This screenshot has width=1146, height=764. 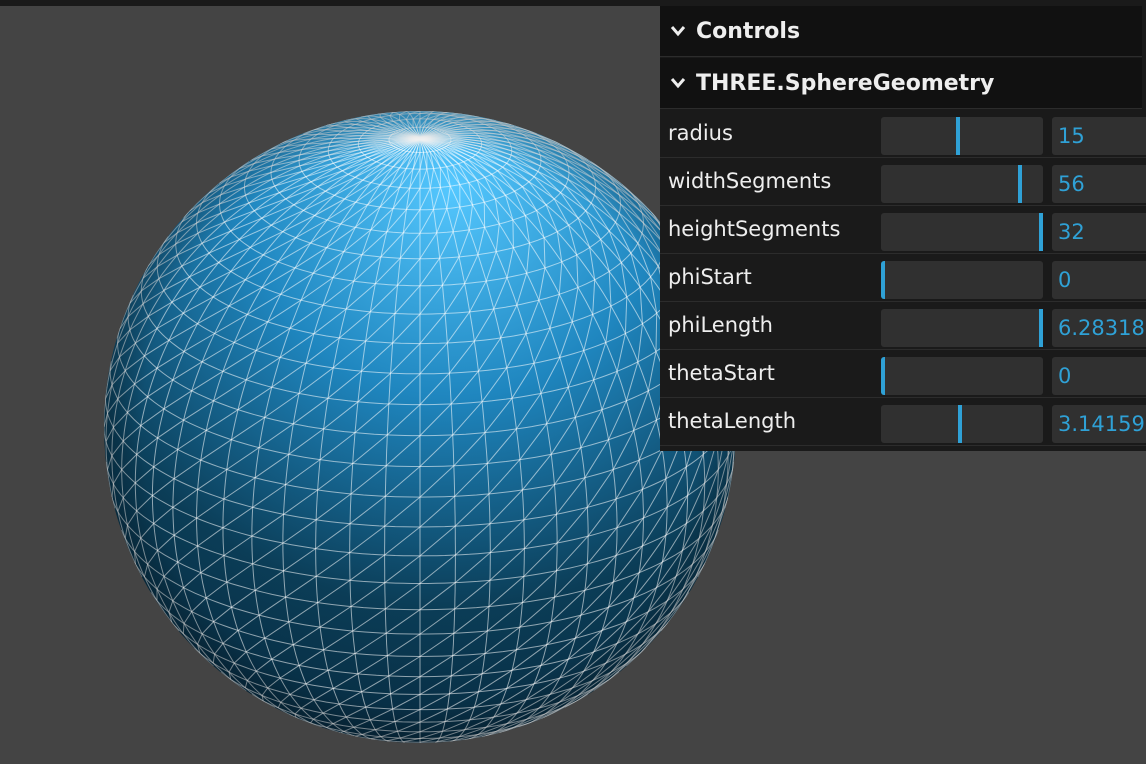 I want to click on param-row-phi-length: phiLength, so click(x=903, y=326).